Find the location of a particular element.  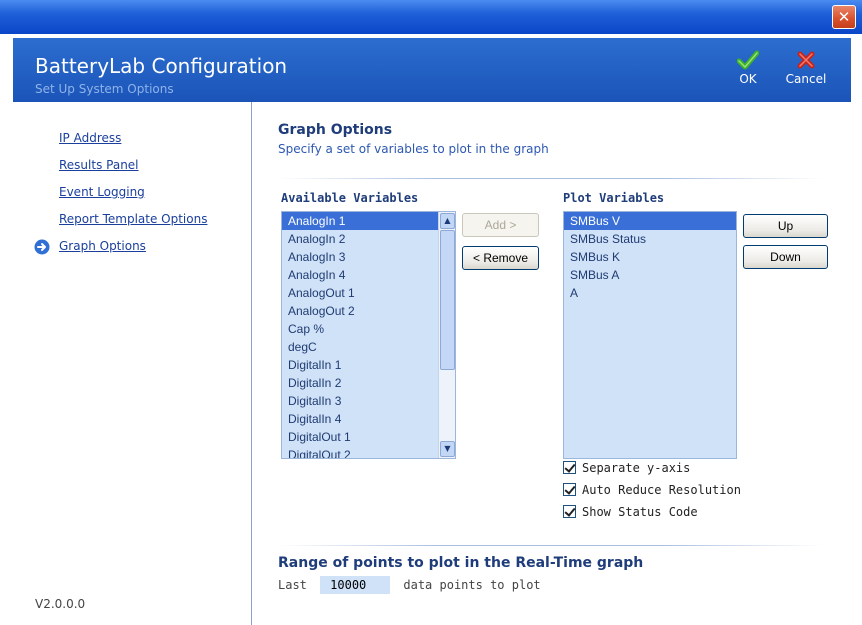

plot-list-item: SMBus A is located at coordinates (650, 275).